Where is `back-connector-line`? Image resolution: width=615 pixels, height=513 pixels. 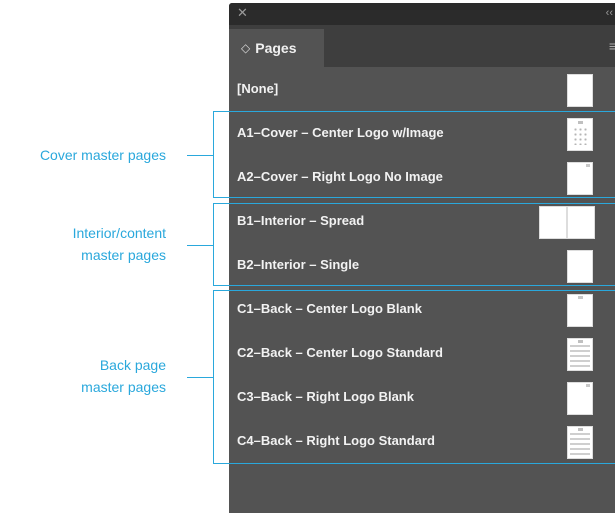
back-connector-line is located at coordinates (200, 377).